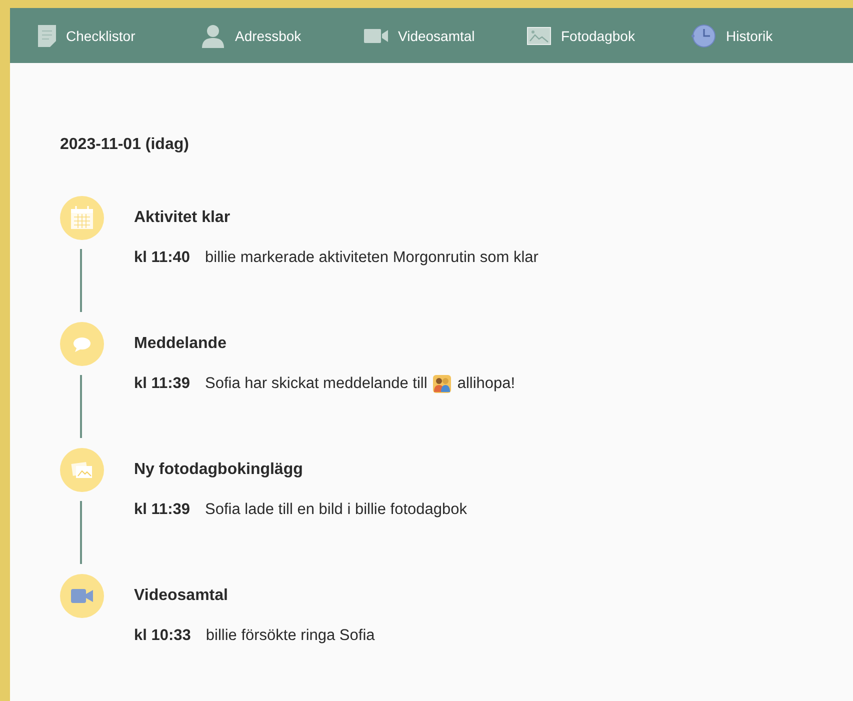  What do you see at coordinates (162, 258) in the screenshot?
I see `event-time: kl 11:40` at bounding box center [162, 258].